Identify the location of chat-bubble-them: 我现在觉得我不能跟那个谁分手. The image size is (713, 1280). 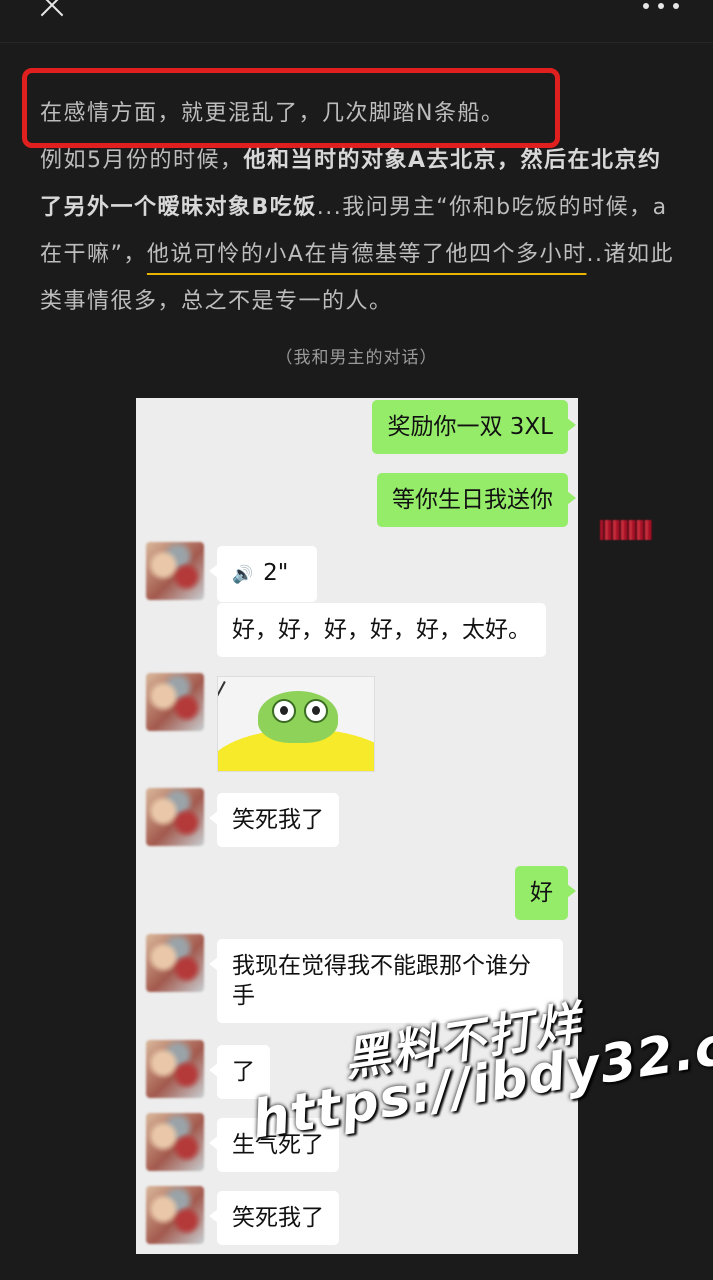
(386, 981).